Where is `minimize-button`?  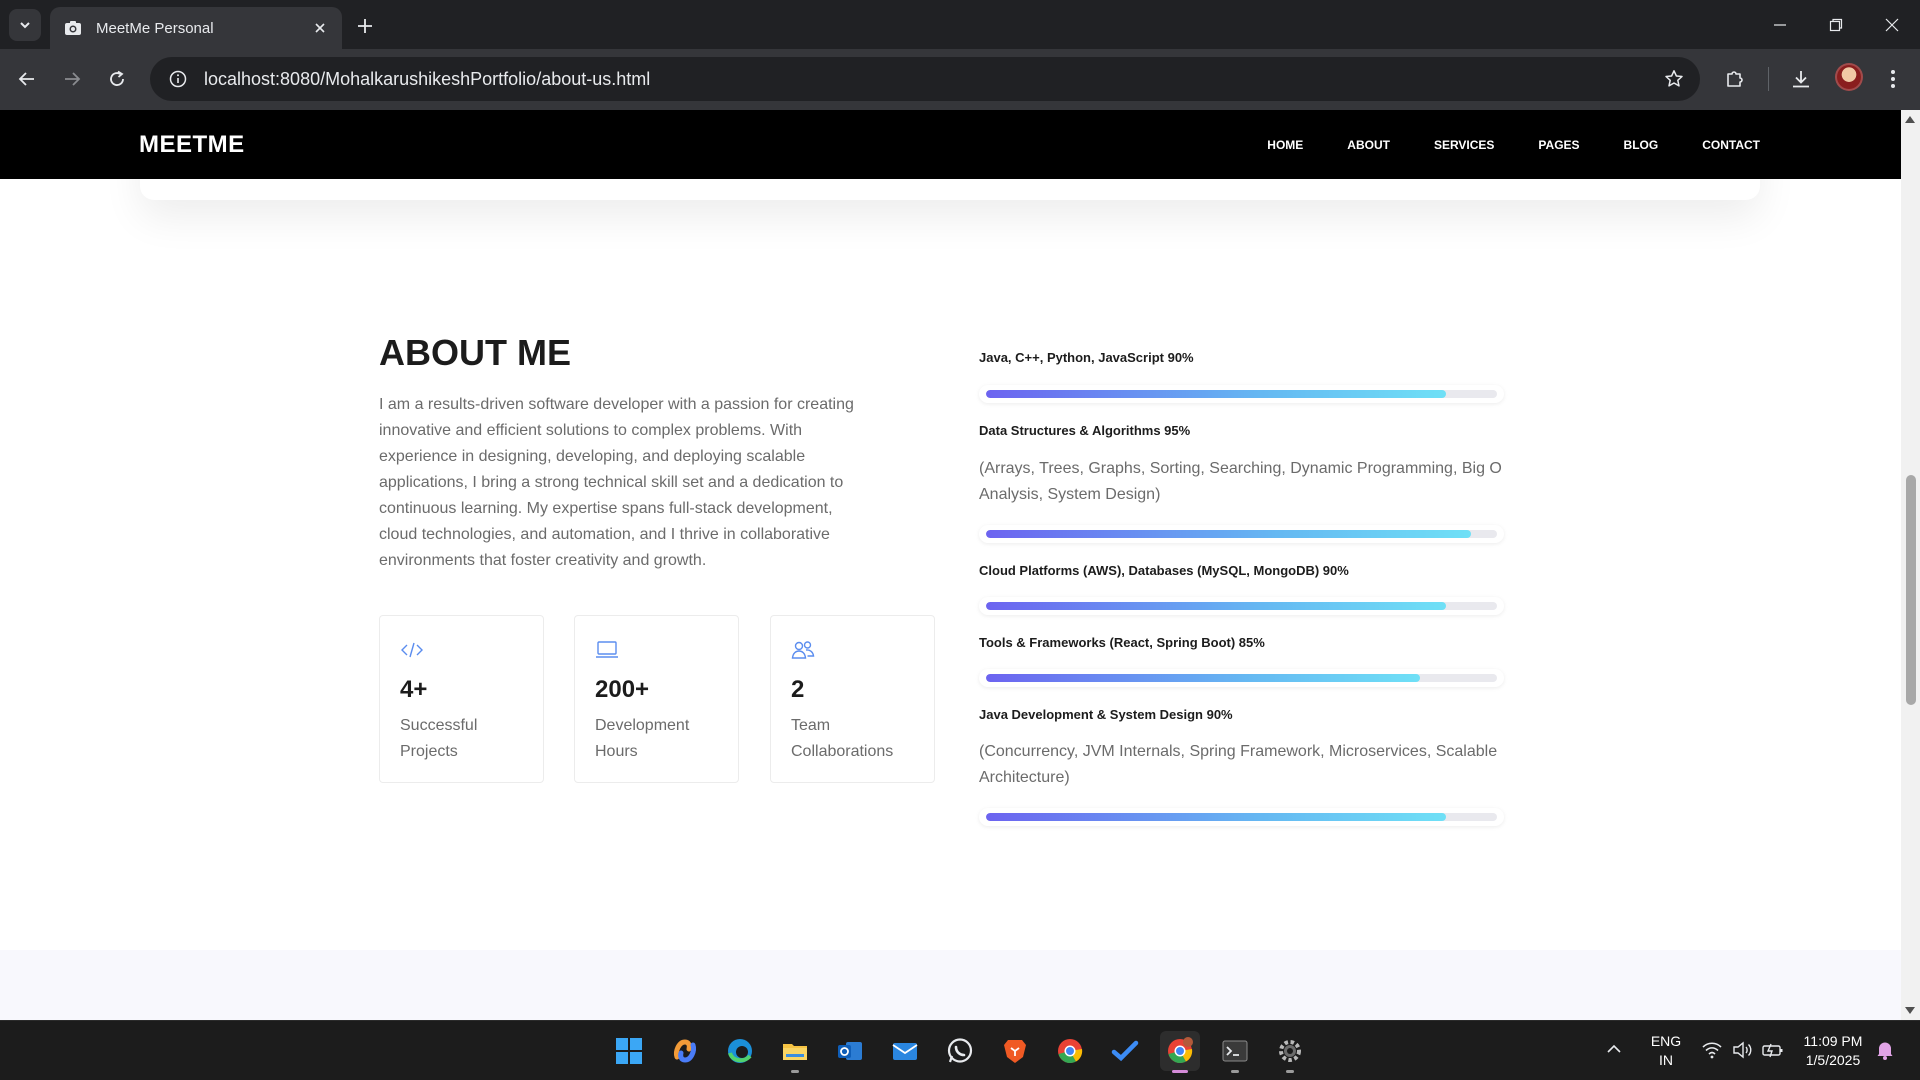
minimize-button is located at coordinates (1780, 24).